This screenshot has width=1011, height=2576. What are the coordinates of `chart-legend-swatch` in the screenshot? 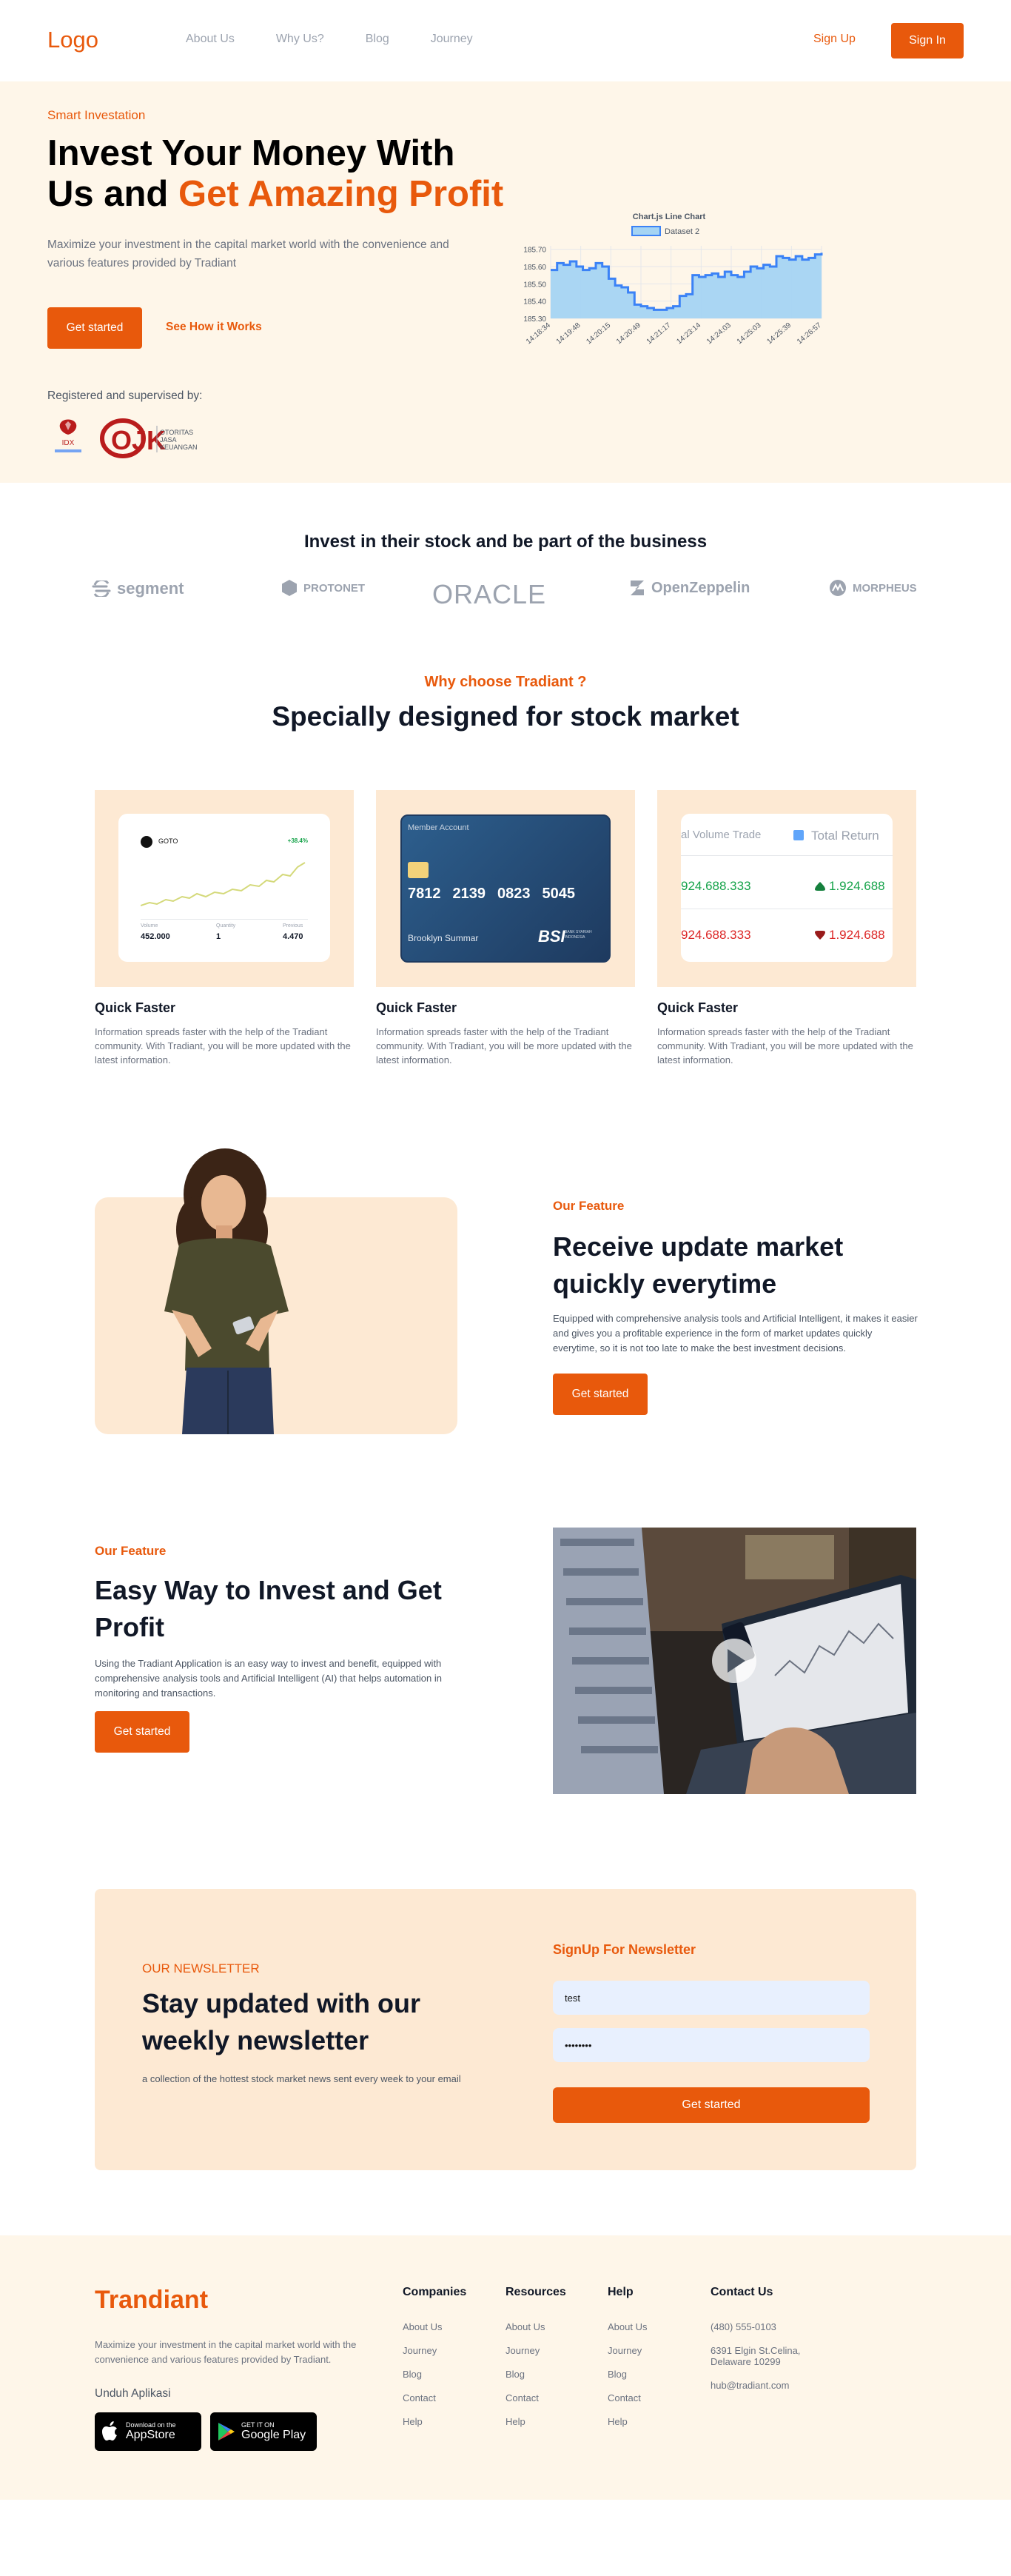 It's located at (646, 231).